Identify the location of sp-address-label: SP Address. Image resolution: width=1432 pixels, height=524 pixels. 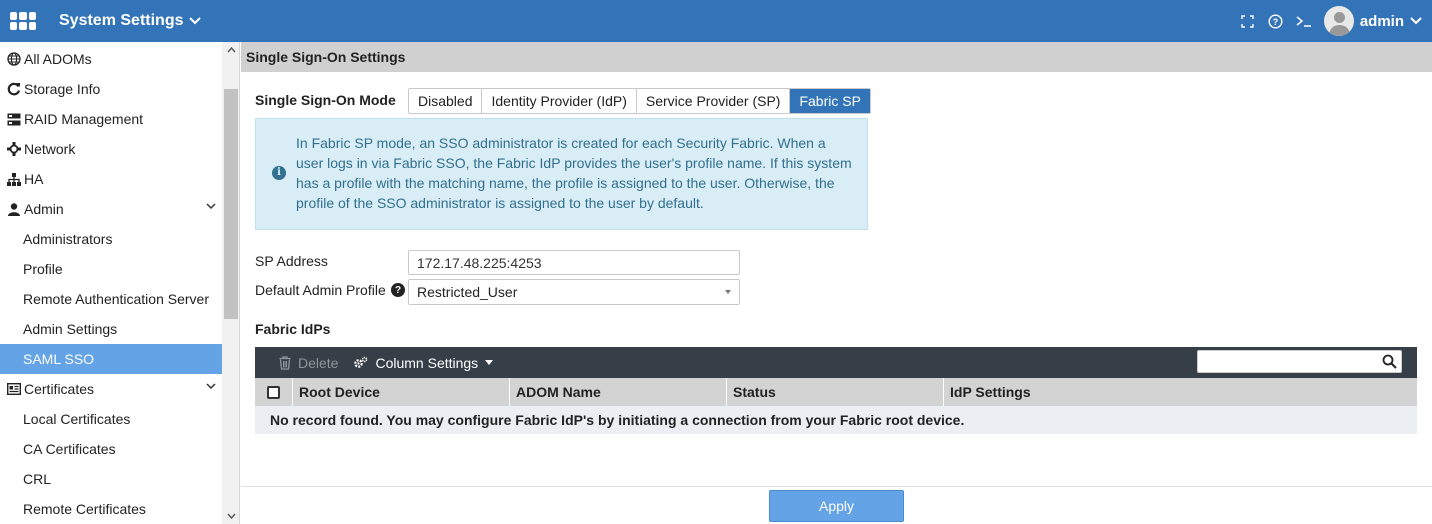
(291, 261).